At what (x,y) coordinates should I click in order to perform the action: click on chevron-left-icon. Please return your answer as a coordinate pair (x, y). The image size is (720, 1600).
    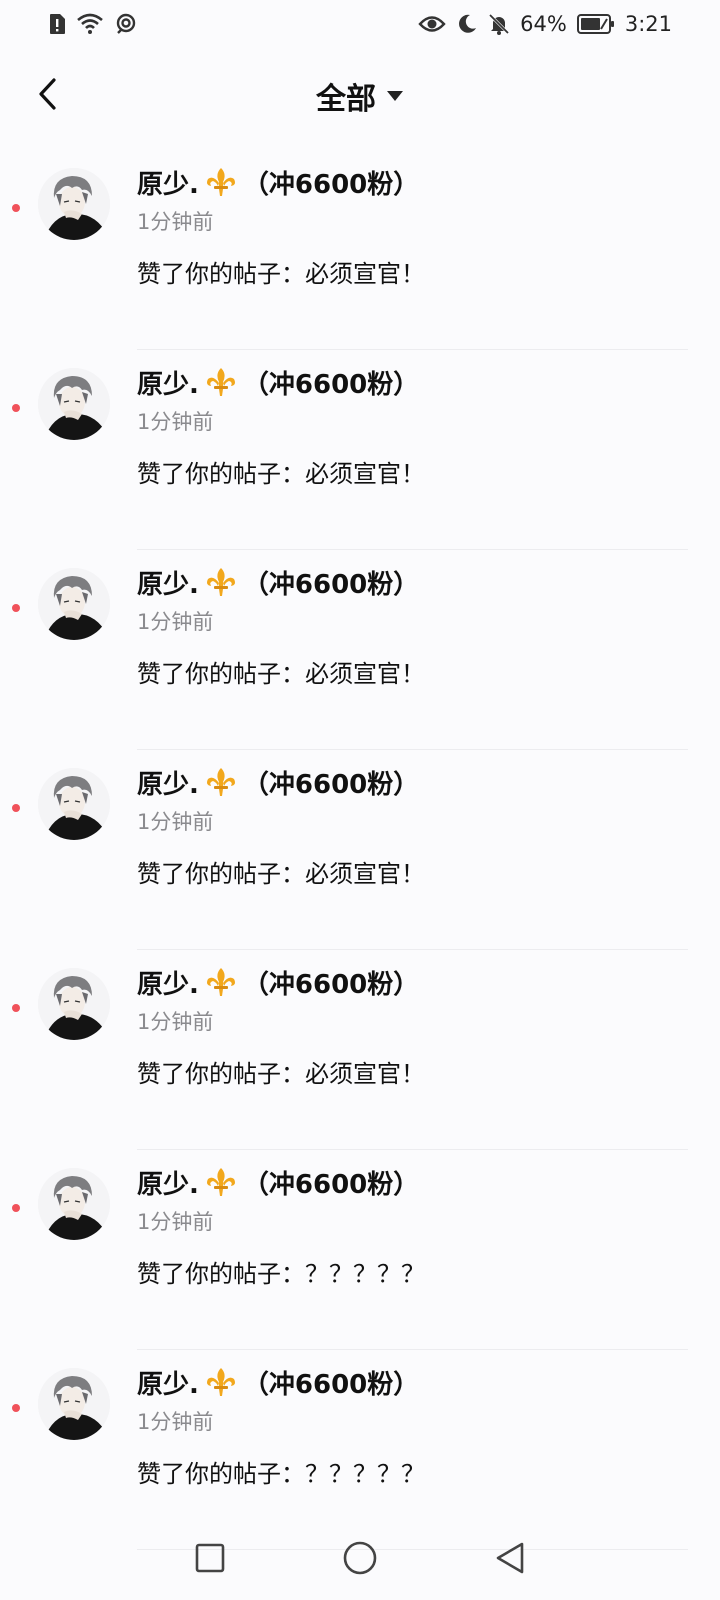
    Looking at the image, I should click on (48, 96).